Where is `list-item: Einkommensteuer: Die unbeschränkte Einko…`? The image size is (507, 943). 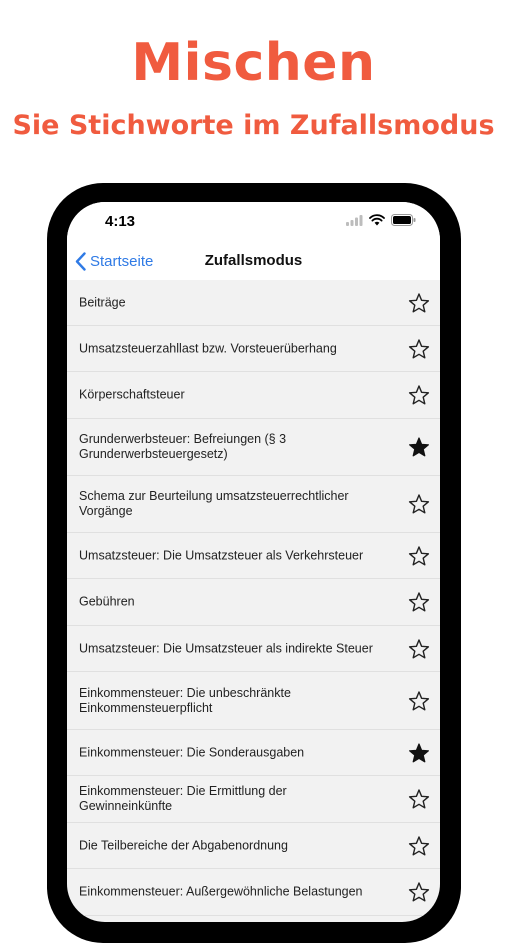 list-item: Einkommensteuer: Die unbeschränkte Einko… is located at coordinates (253, 701).